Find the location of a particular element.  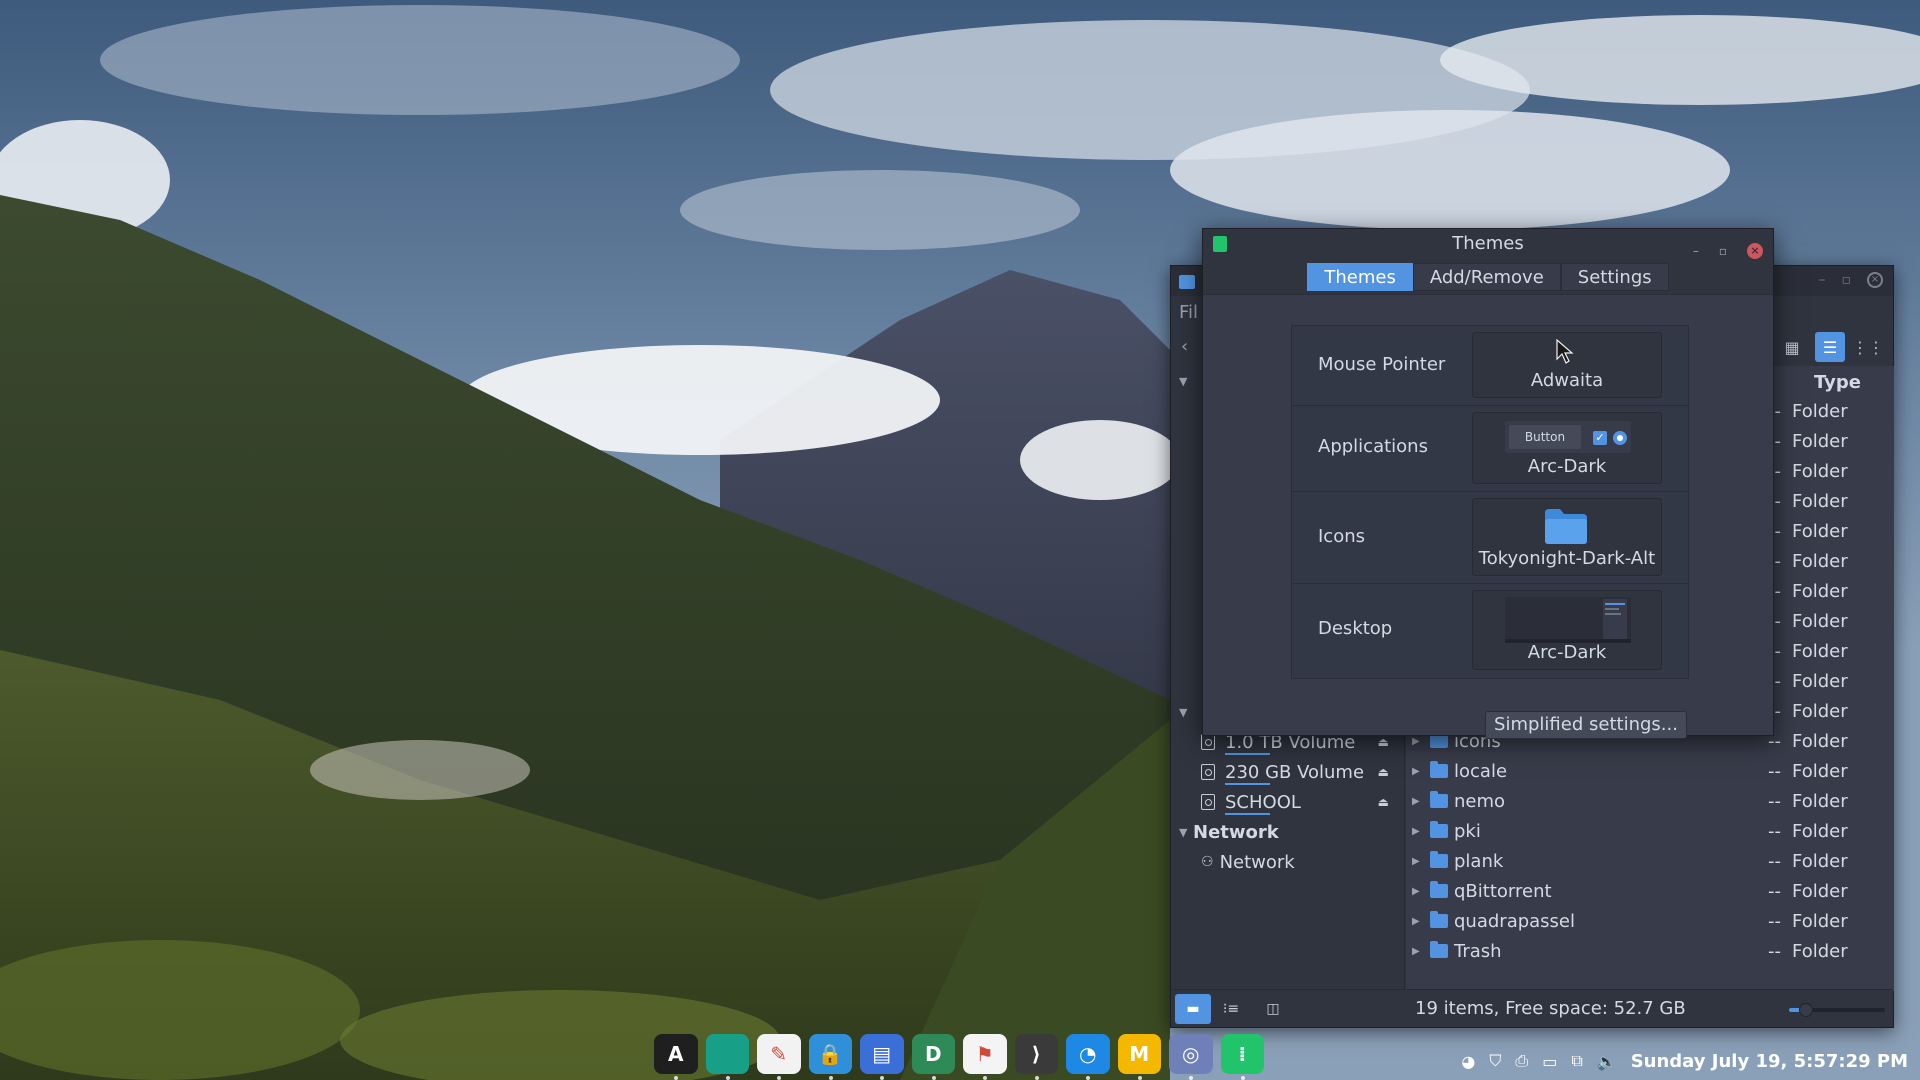

sidebar-item-label: SCHOOL is located at coordinates (1263, 803).